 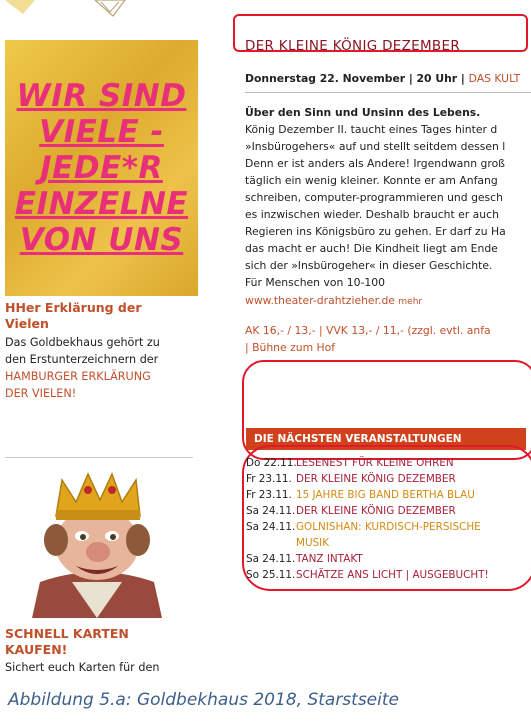 What do you see at coordinates (329, 559) in the screenshot?
I see `event-title-link: TANZ INTAKT` at bounding box center [329, 559].